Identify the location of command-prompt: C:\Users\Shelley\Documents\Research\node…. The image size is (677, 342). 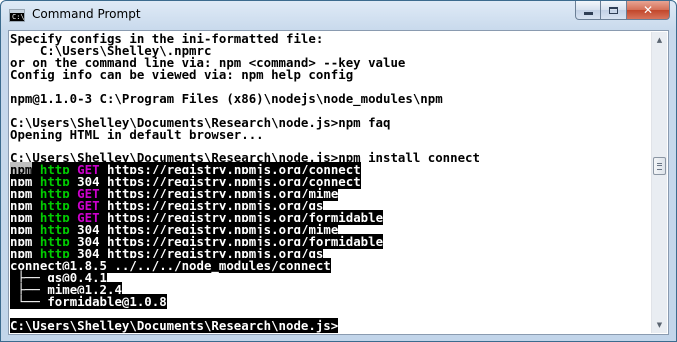
(174, 325).